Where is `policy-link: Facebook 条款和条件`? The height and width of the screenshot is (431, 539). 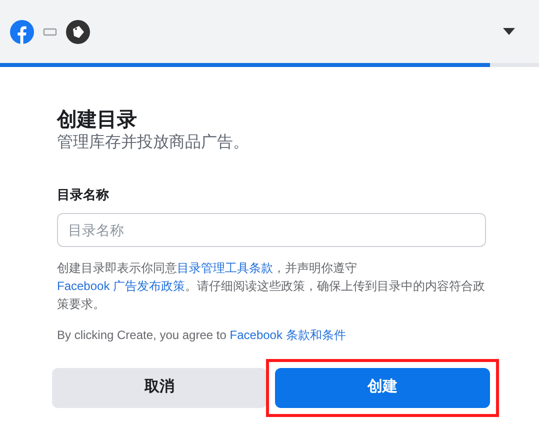 policy-link: Facebook 条款和条件 is located at coordinates (288, 335).